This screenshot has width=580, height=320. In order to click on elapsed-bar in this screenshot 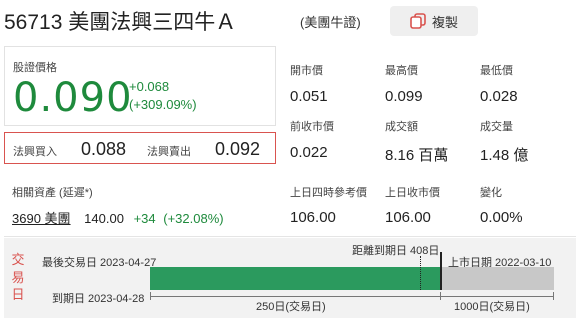, I will do `click(295, 278)`.